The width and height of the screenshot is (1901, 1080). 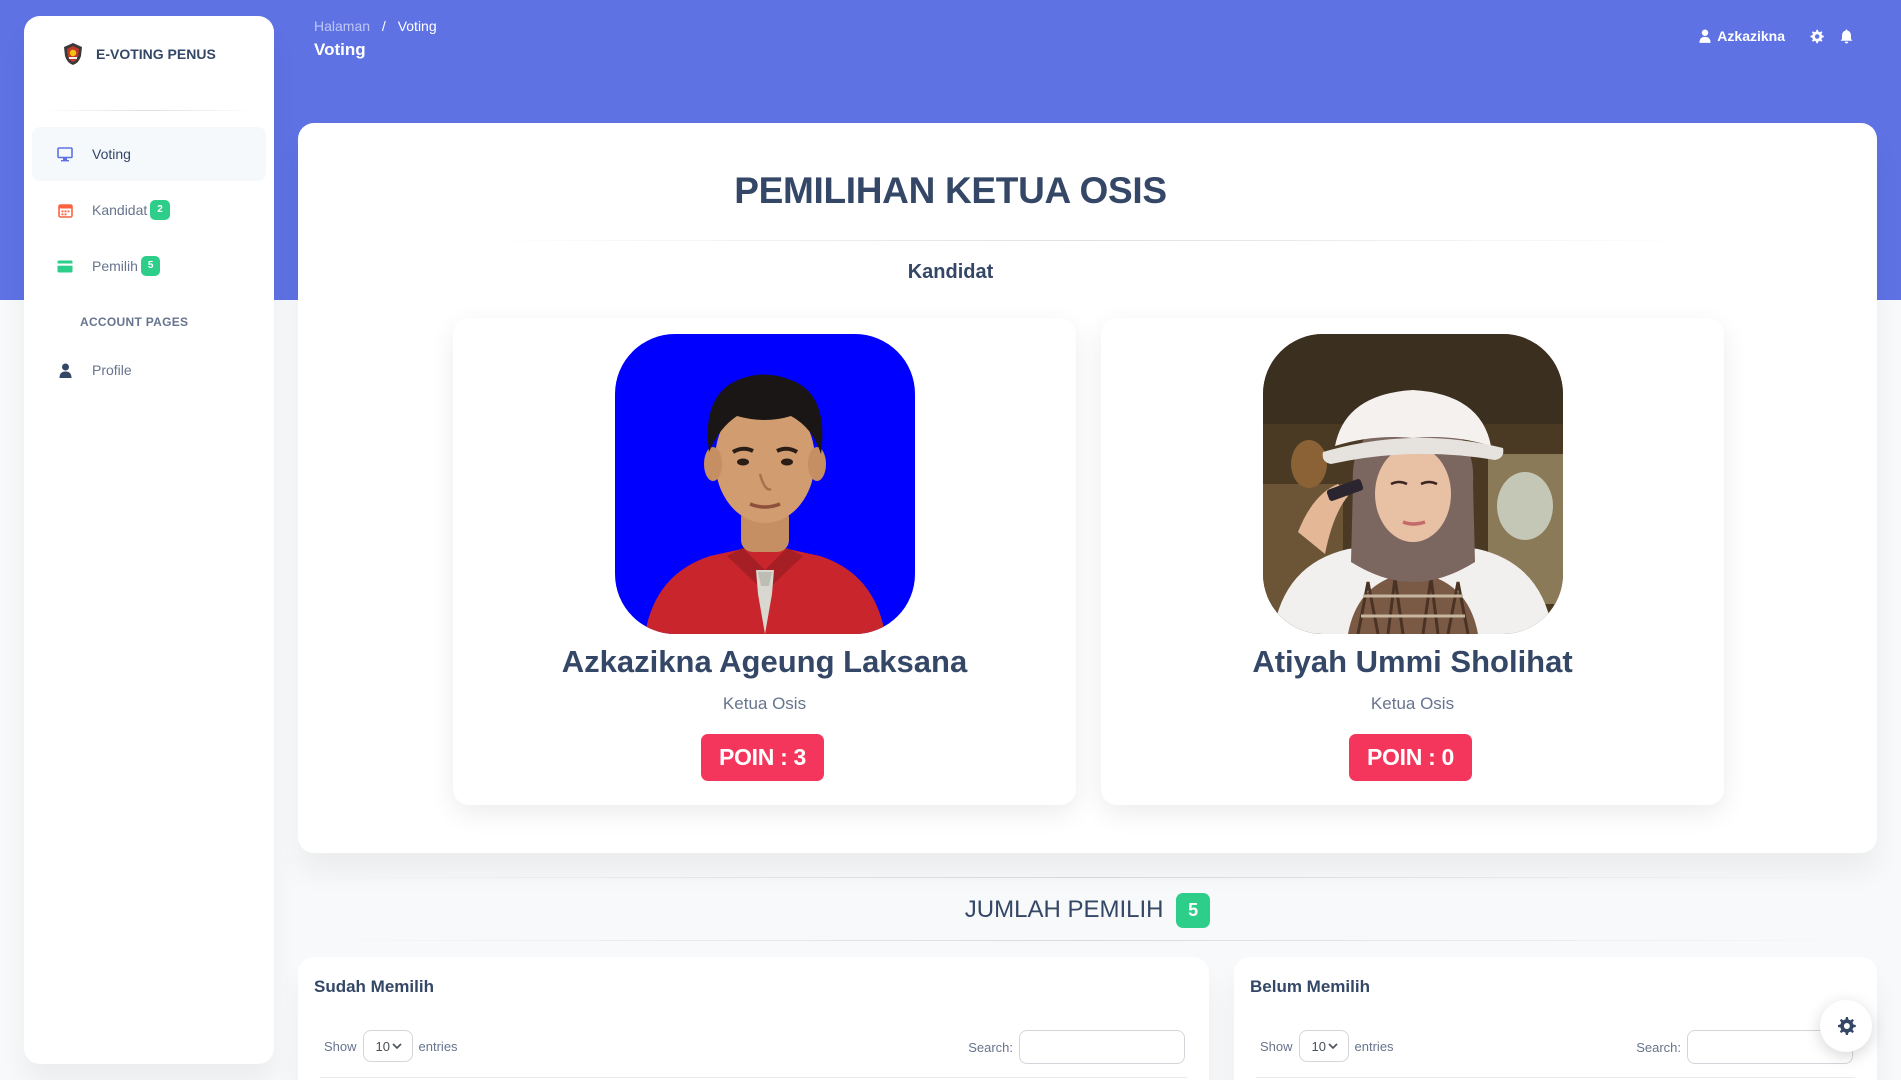 I want to click on emblem-icon, so click(x=73, y=54).